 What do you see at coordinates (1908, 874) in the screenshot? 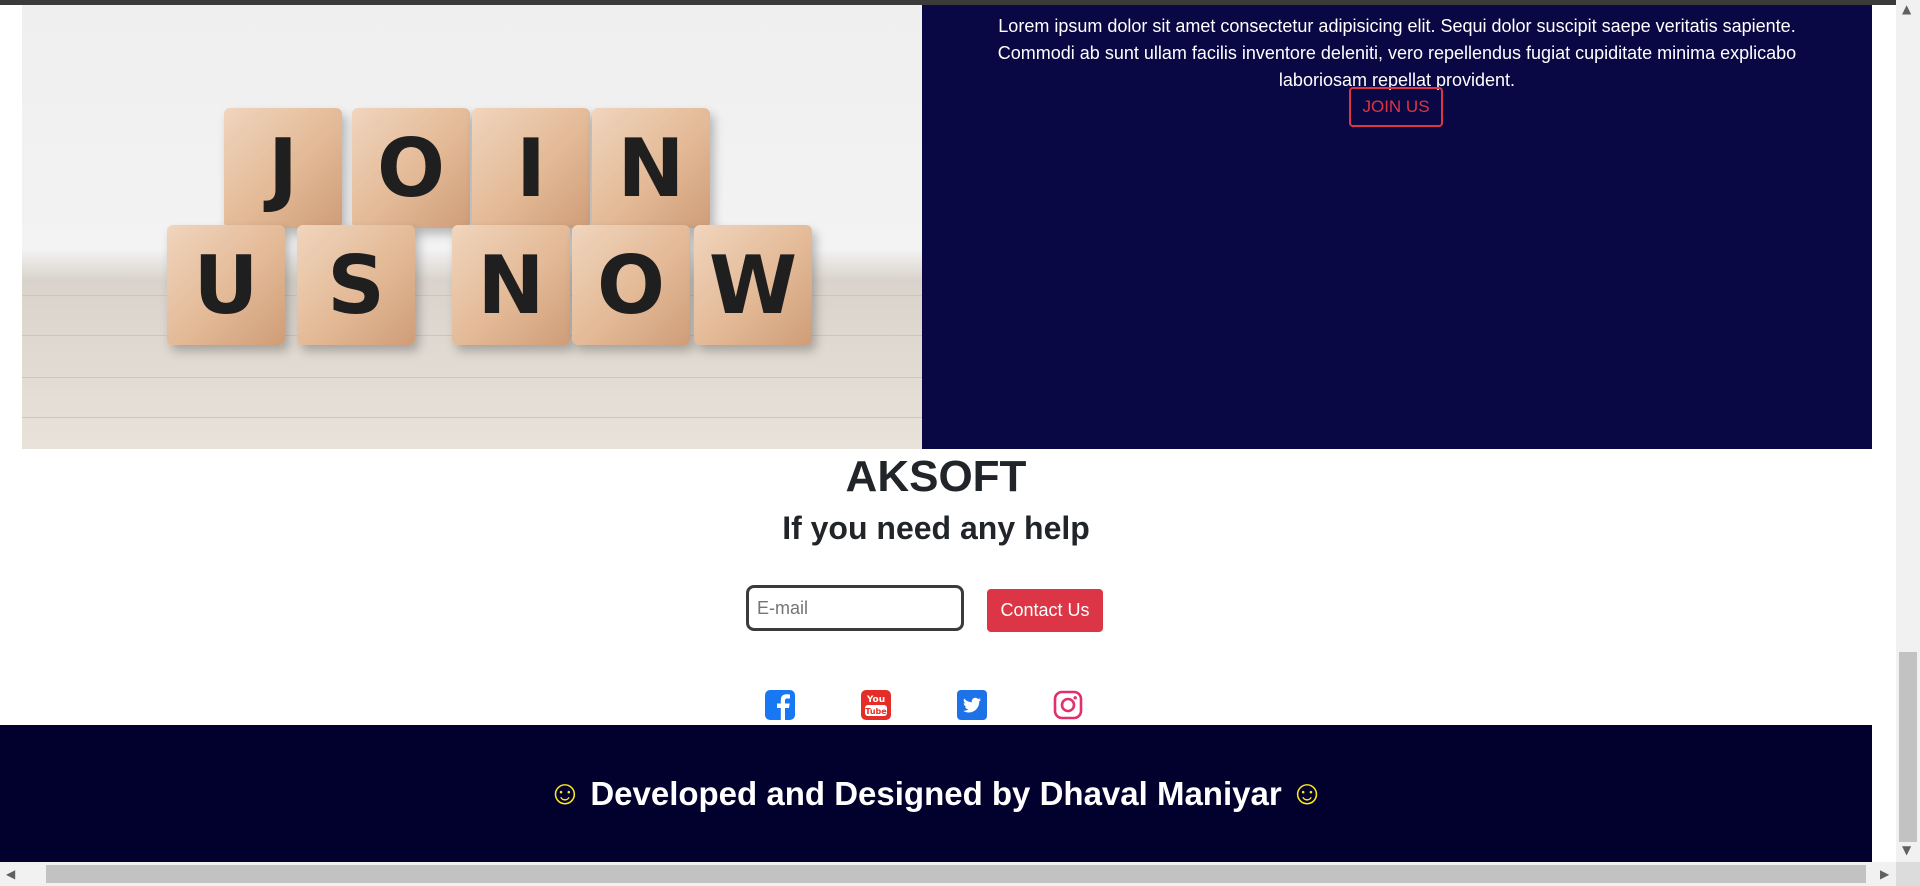
I see `scrollbar-corner` at bounding box center [1908, 874].